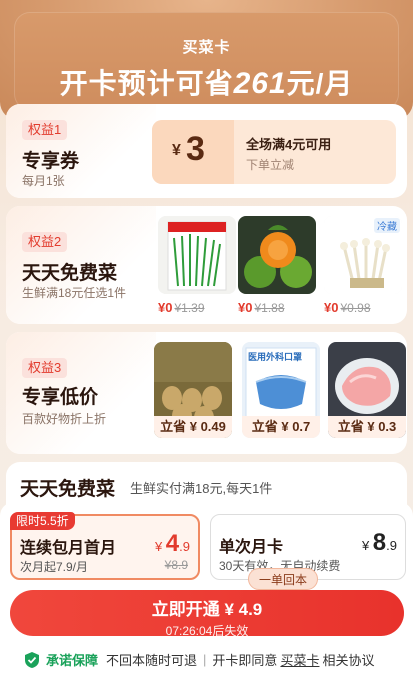  I want to click on payback-bubble: 一单回本, so click(283, 579).